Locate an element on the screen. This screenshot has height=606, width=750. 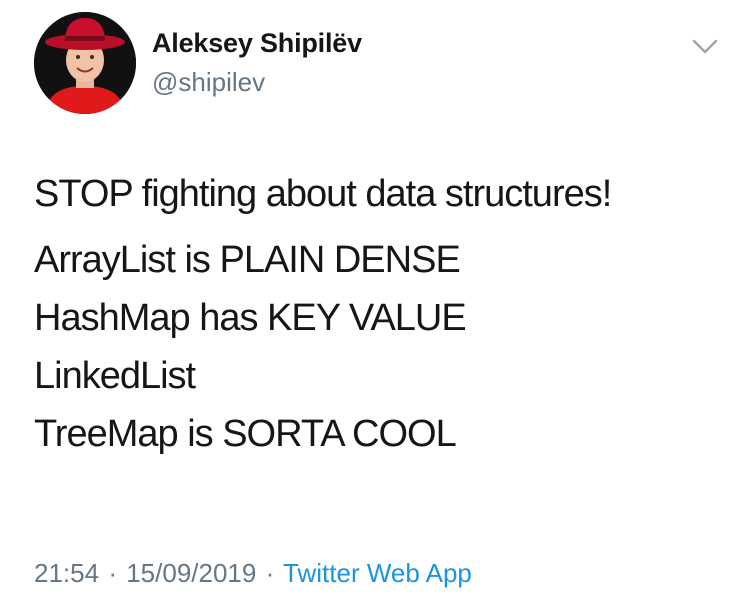
tweet-text-line: HashMap has KEY VALUE is located at coordinates (250, 318).